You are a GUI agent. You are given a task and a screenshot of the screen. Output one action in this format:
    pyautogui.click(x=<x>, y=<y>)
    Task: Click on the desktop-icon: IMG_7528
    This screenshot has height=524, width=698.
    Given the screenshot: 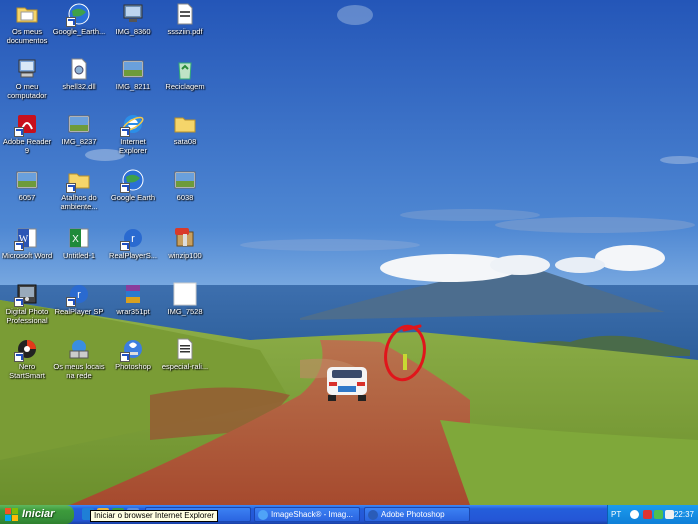 What is the action you would take?
    pyautogui.click(x=185, y=299)
    